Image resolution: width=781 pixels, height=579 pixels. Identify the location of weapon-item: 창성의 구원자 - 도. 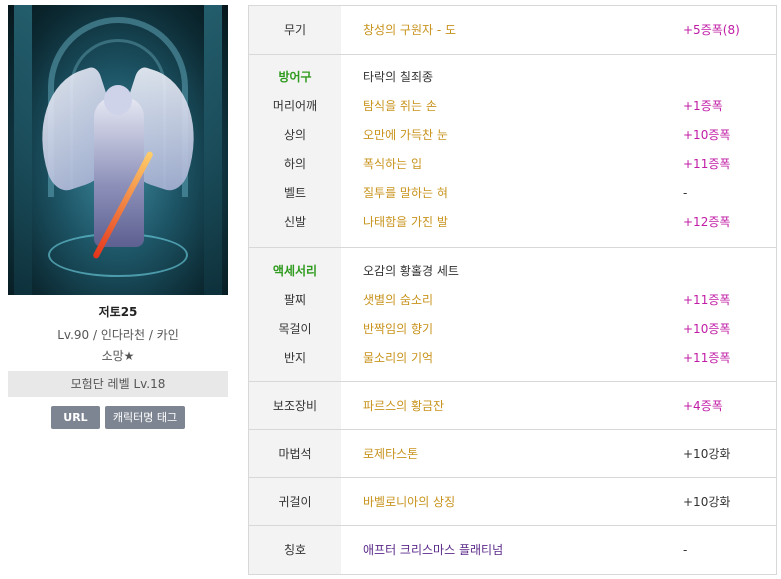
(513, 30).